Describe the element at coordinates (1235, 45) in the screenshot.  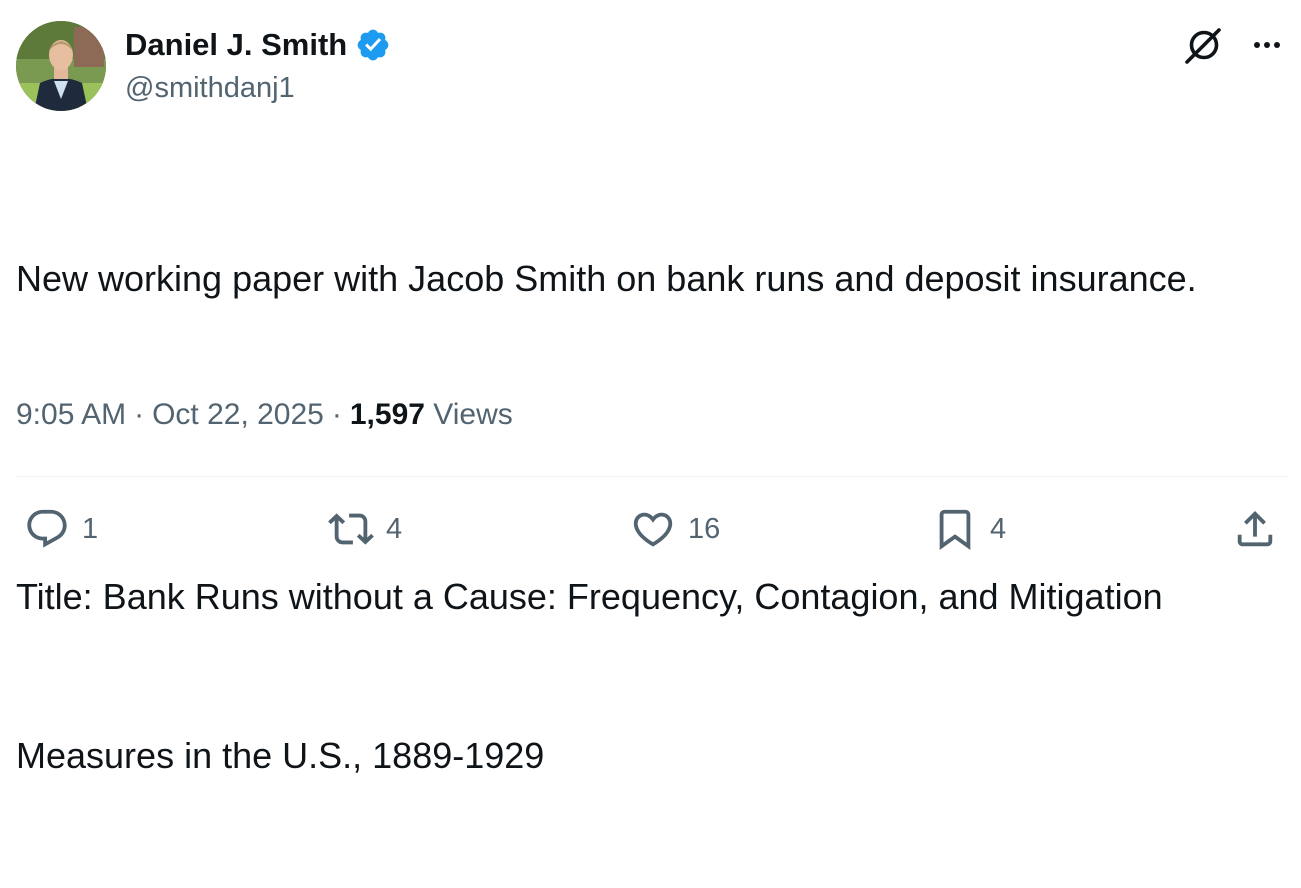
I see `top-actions` at that location.